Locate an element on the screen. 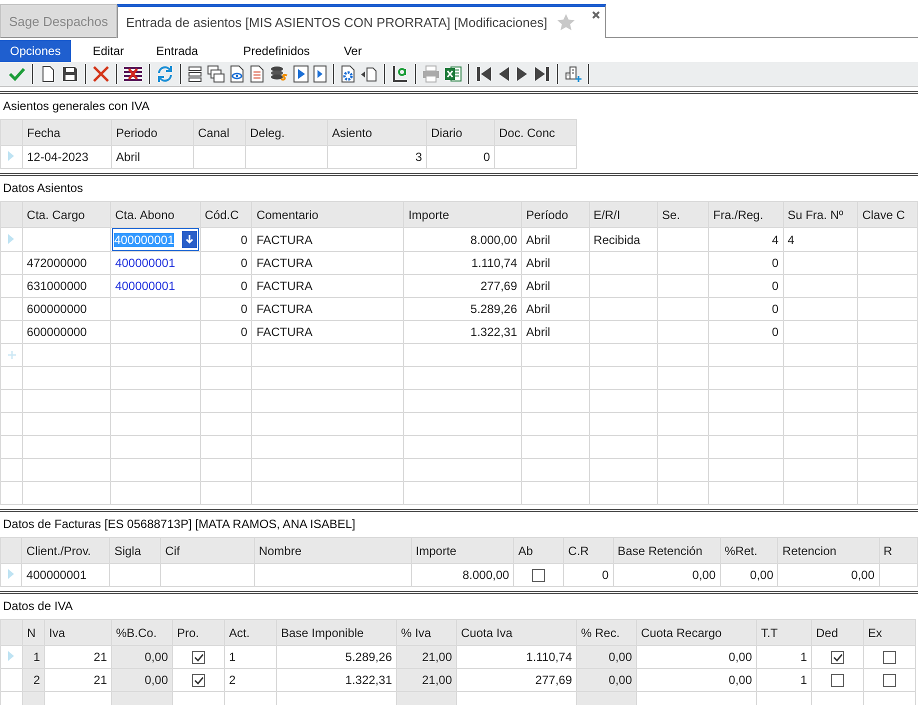  section-title: Datos de IVA is located at coordinates (38, 606).